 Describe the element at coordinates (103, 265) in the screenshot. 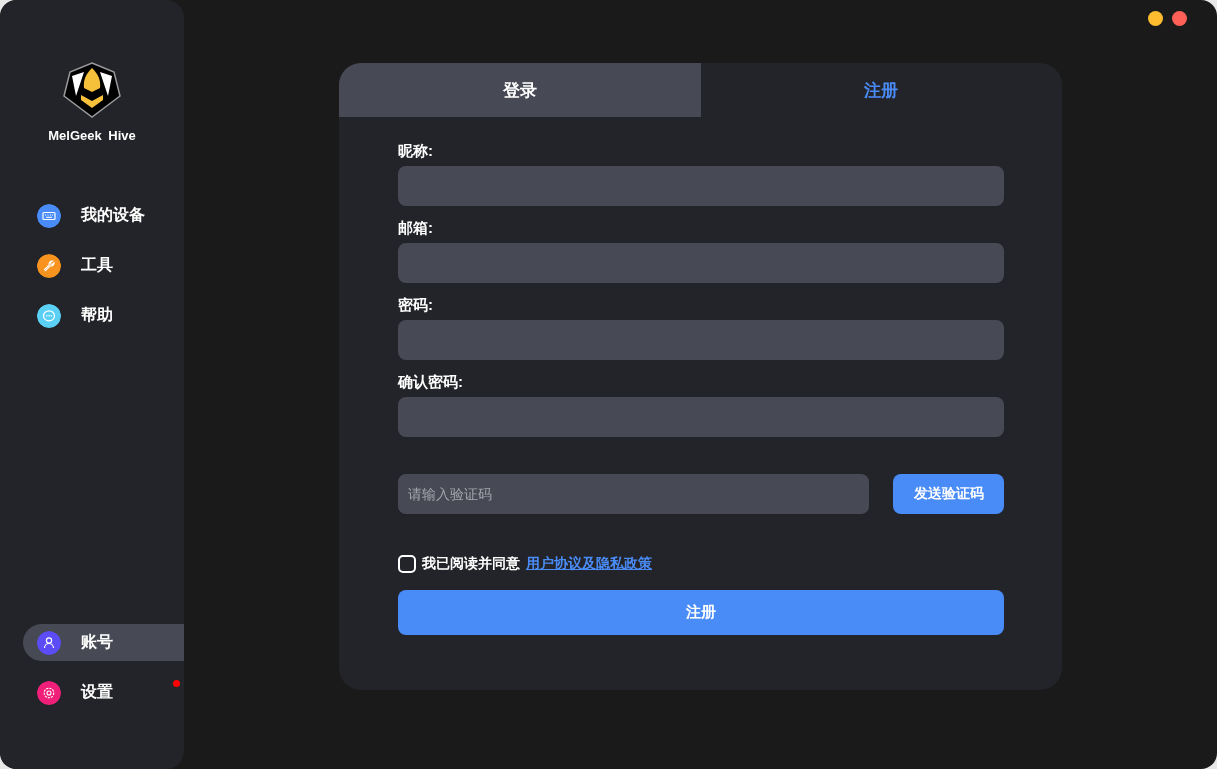

I see `sidebar-nav-item: 工具` at that location.